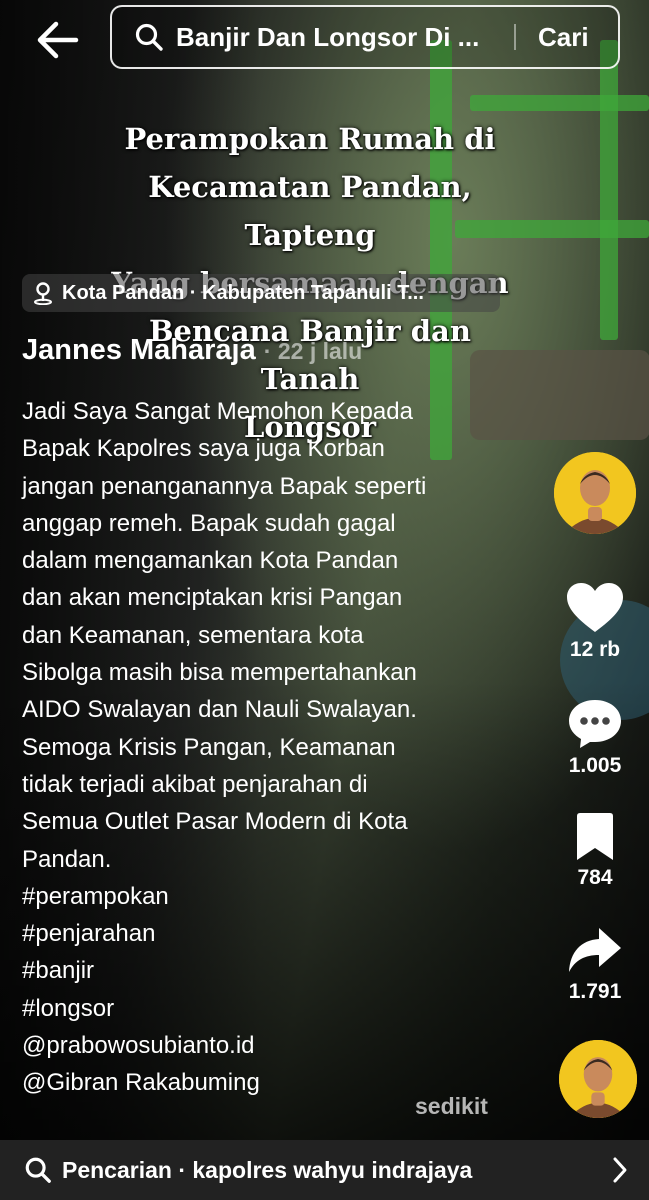 This screenshot has height=1200, width=649. Describe the element at coordinates (224, 486) in the screenshot. I see `caption-line: jangan penanganannya Bapak seperti` at that location.